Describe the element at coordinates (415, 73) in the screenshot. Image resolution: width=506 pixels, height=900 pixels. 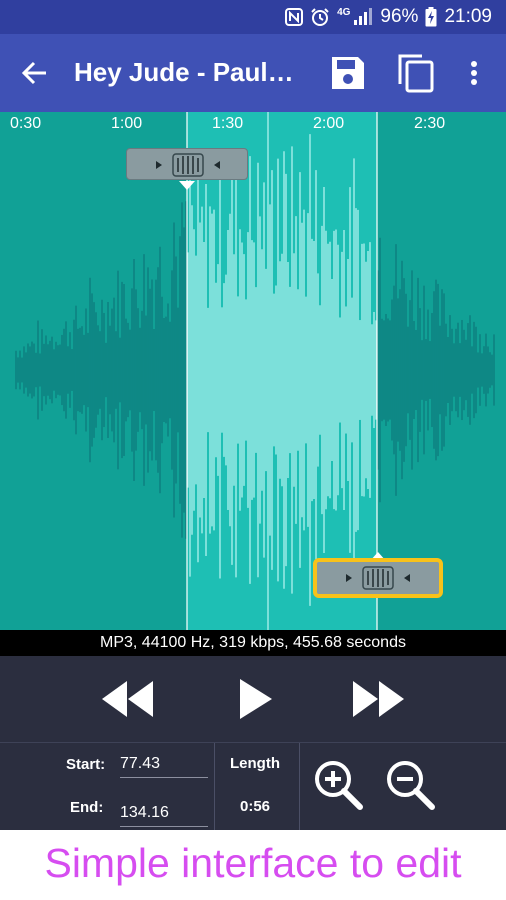
I see `copy-icon` at that location.